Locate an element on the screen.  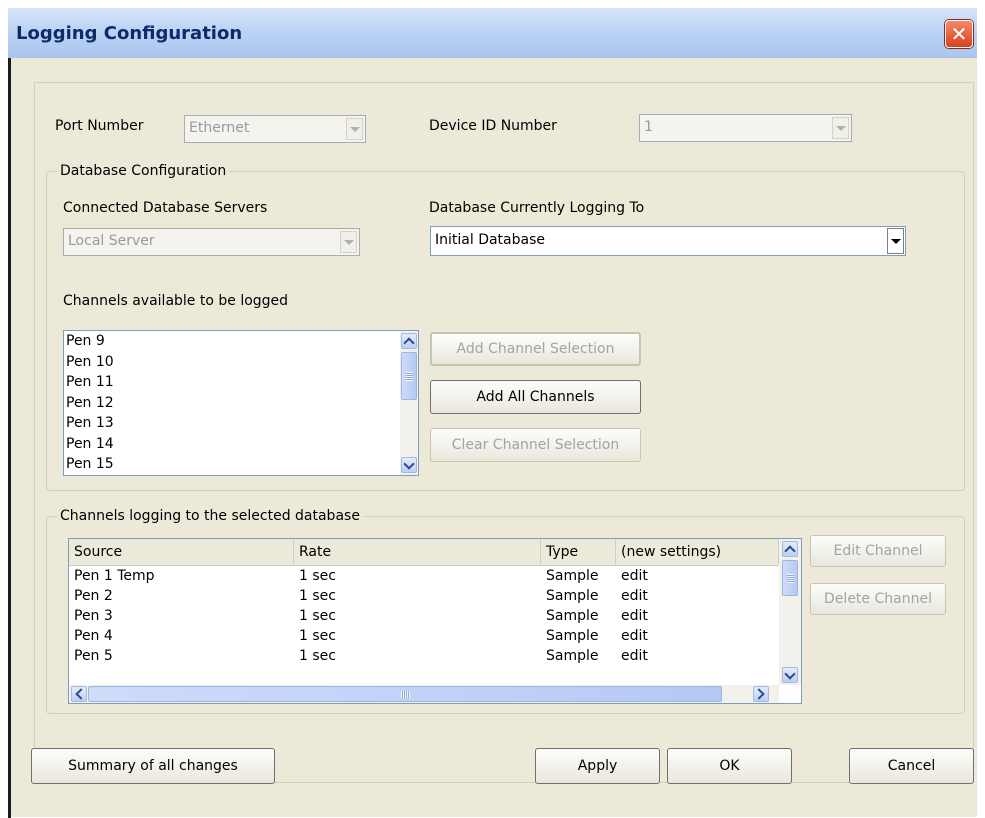
chevron-right-icon is located at coordinates (759, 694).